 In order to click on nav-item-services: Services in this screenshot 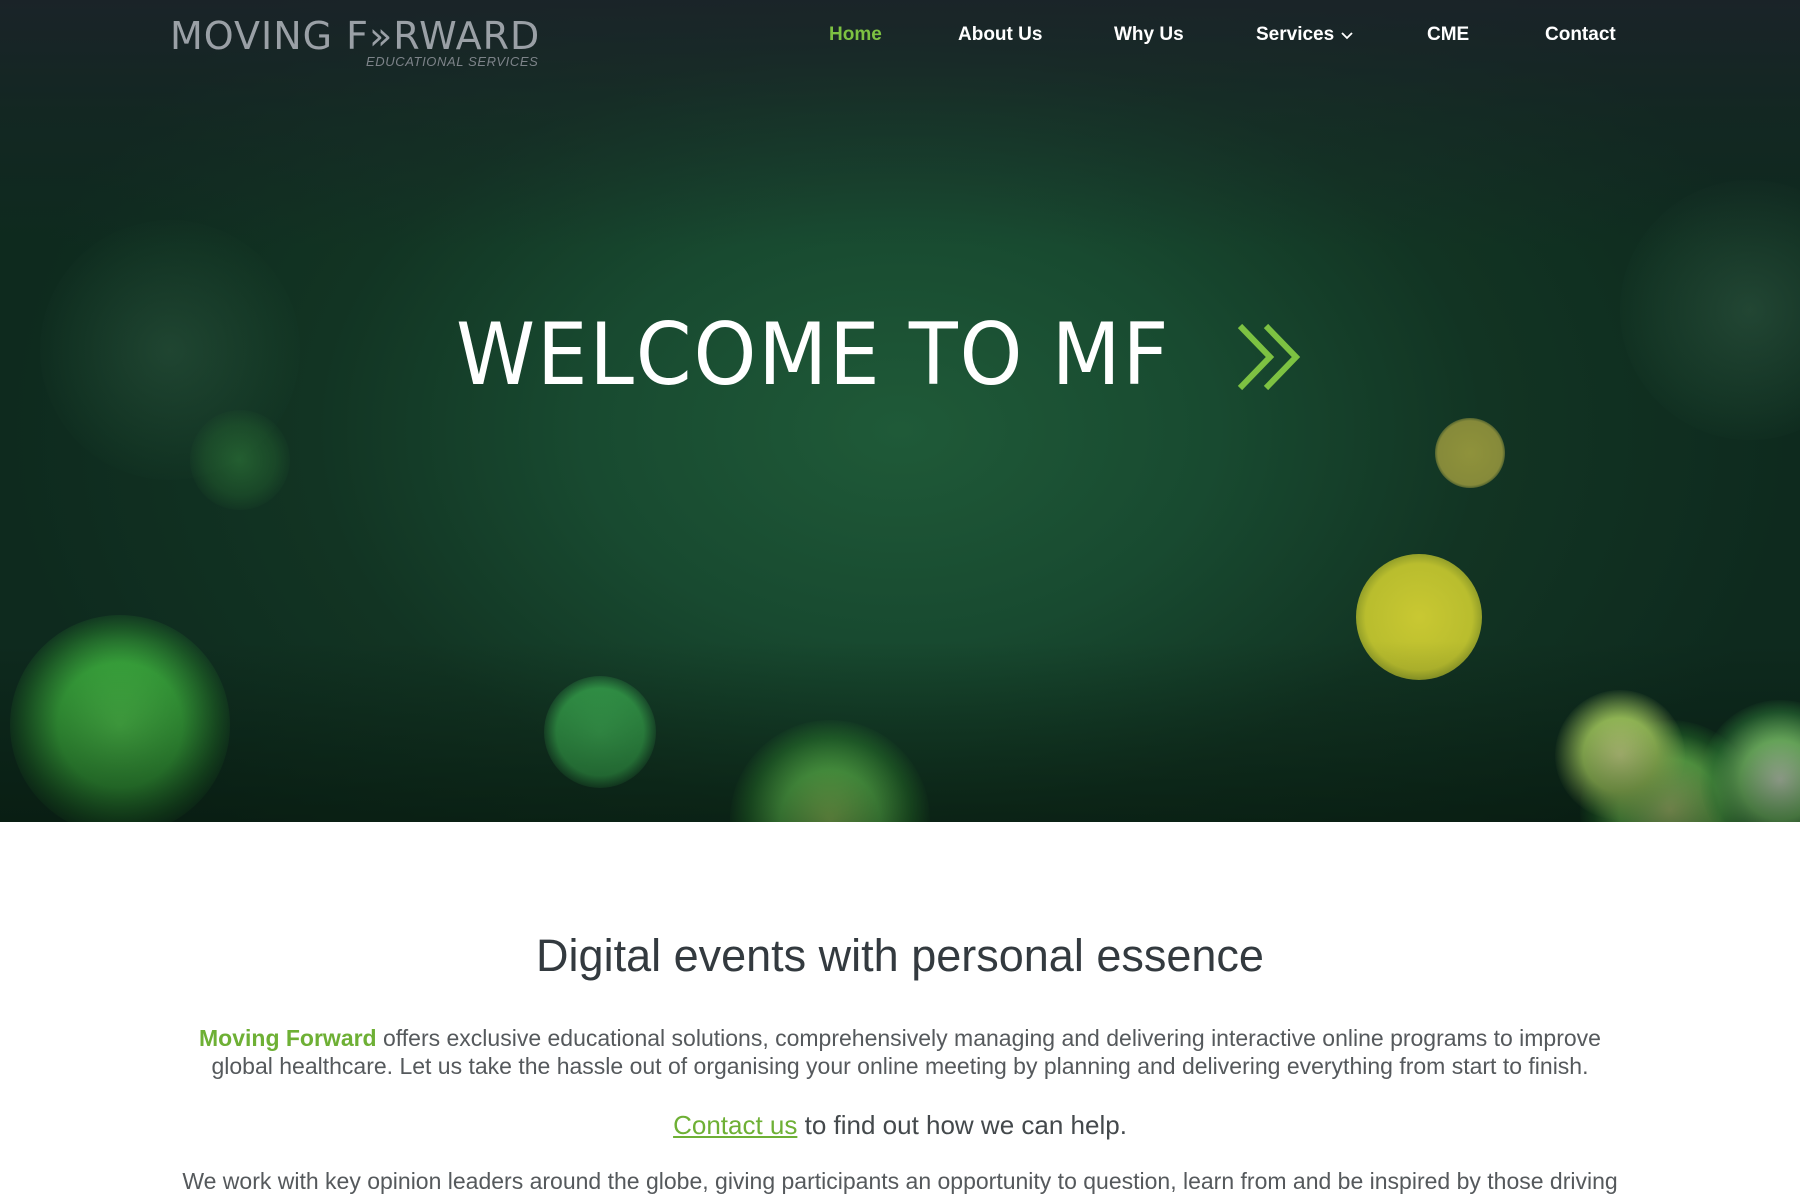, I will do `click(1305, 35)`.